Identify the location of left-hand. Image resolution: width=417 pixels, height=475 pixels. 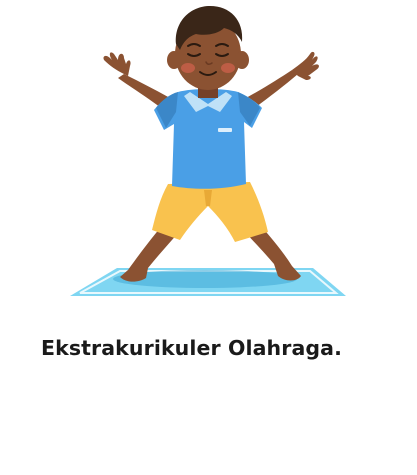
(117, 64).